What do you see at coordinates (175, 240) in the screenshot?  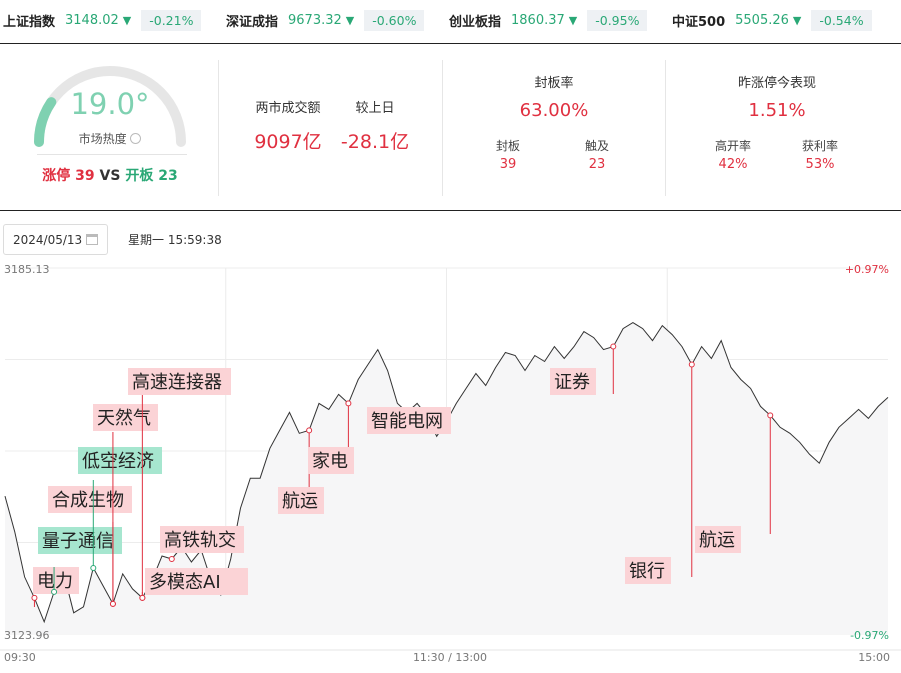 I see `weekday-time: 星期一 15:59:38` at bounding box center [175, 240].